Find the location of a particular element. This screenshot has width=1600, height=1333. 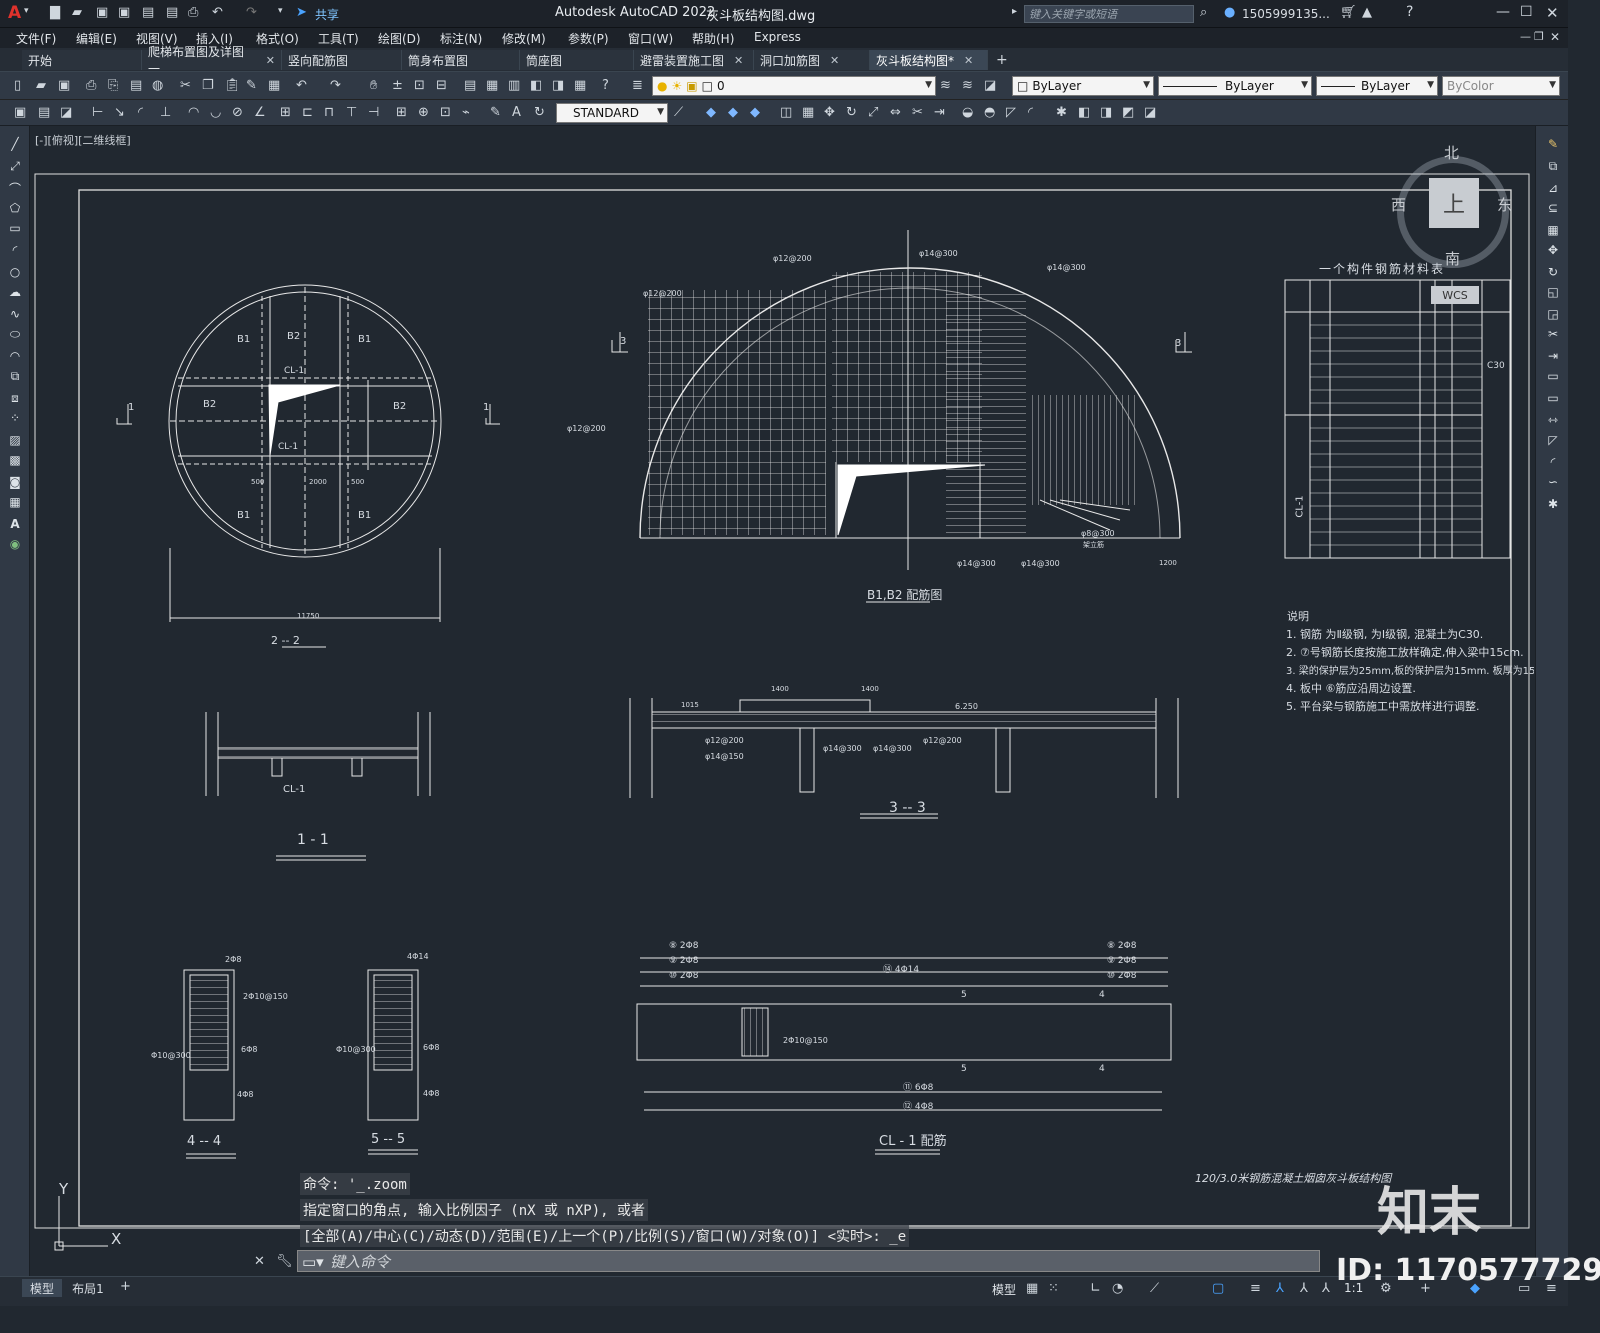

stretch-icon: ◲ is located at coordinates (1553, 314).